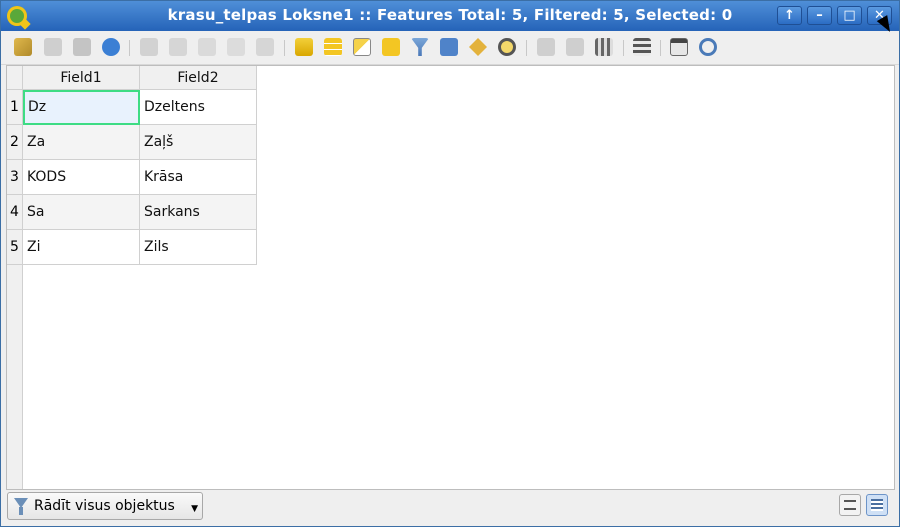 The width and height of the screenshot is (900, 527). Describe the element at coordinates (81, 212) in the screenshot. I see `table-cell-field1: Sa` at that location.